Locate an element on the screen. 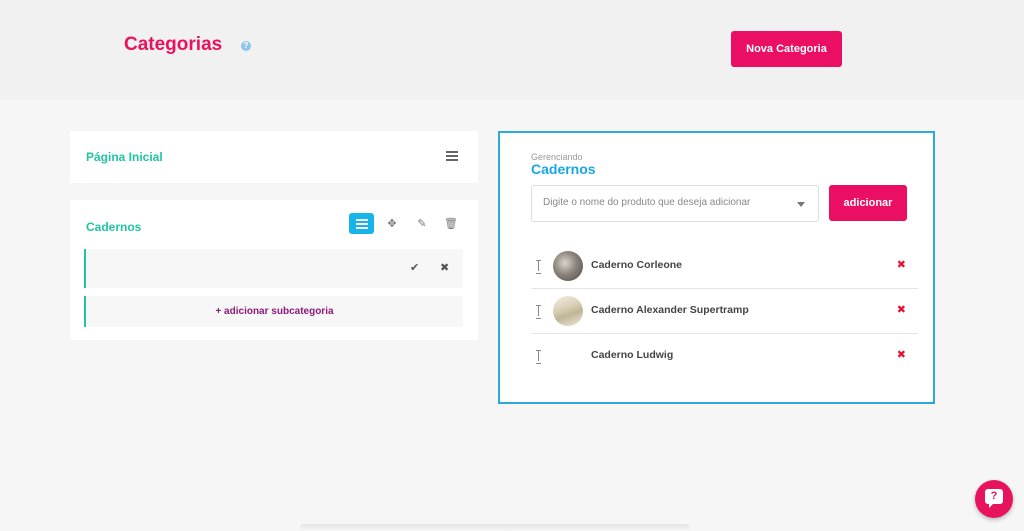 This screenshot has height=531, width=1024. chevron-down-icon is located at coordinates (801, 204).